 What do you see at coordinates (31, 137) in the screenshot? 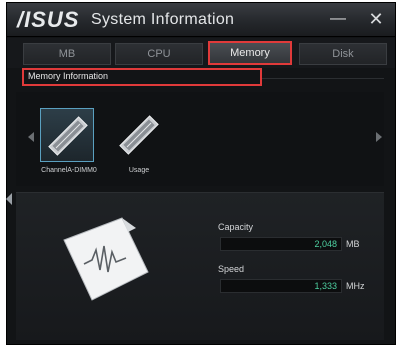
I see `scroll-left-arrow-icon` at bounding box center [31, 137].